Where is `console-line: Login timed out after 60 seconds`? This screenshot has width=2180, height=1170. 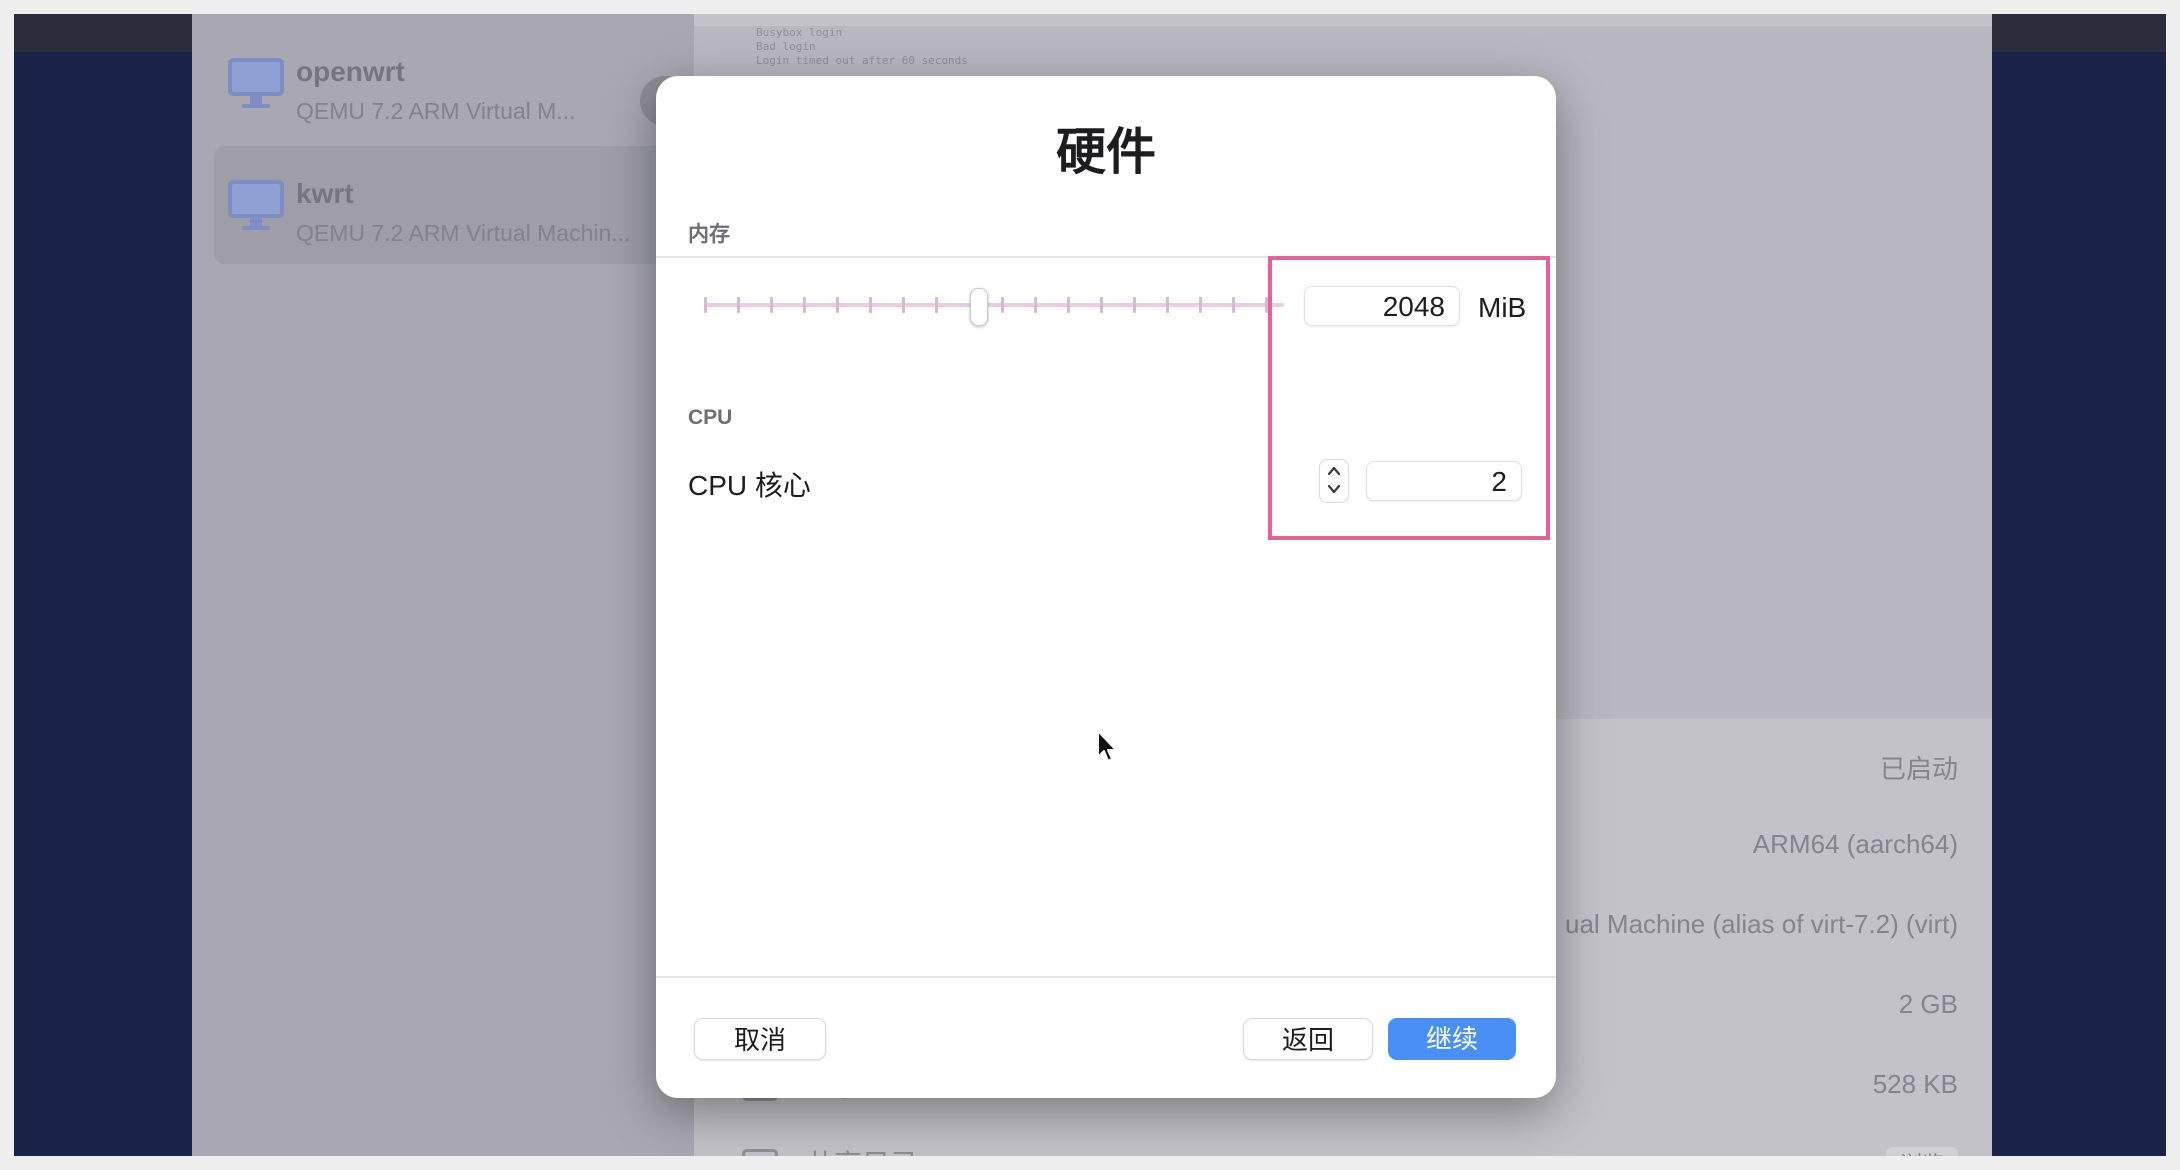 console-line: Login timed out after 60 seconds is located at coordinates (862, 60).